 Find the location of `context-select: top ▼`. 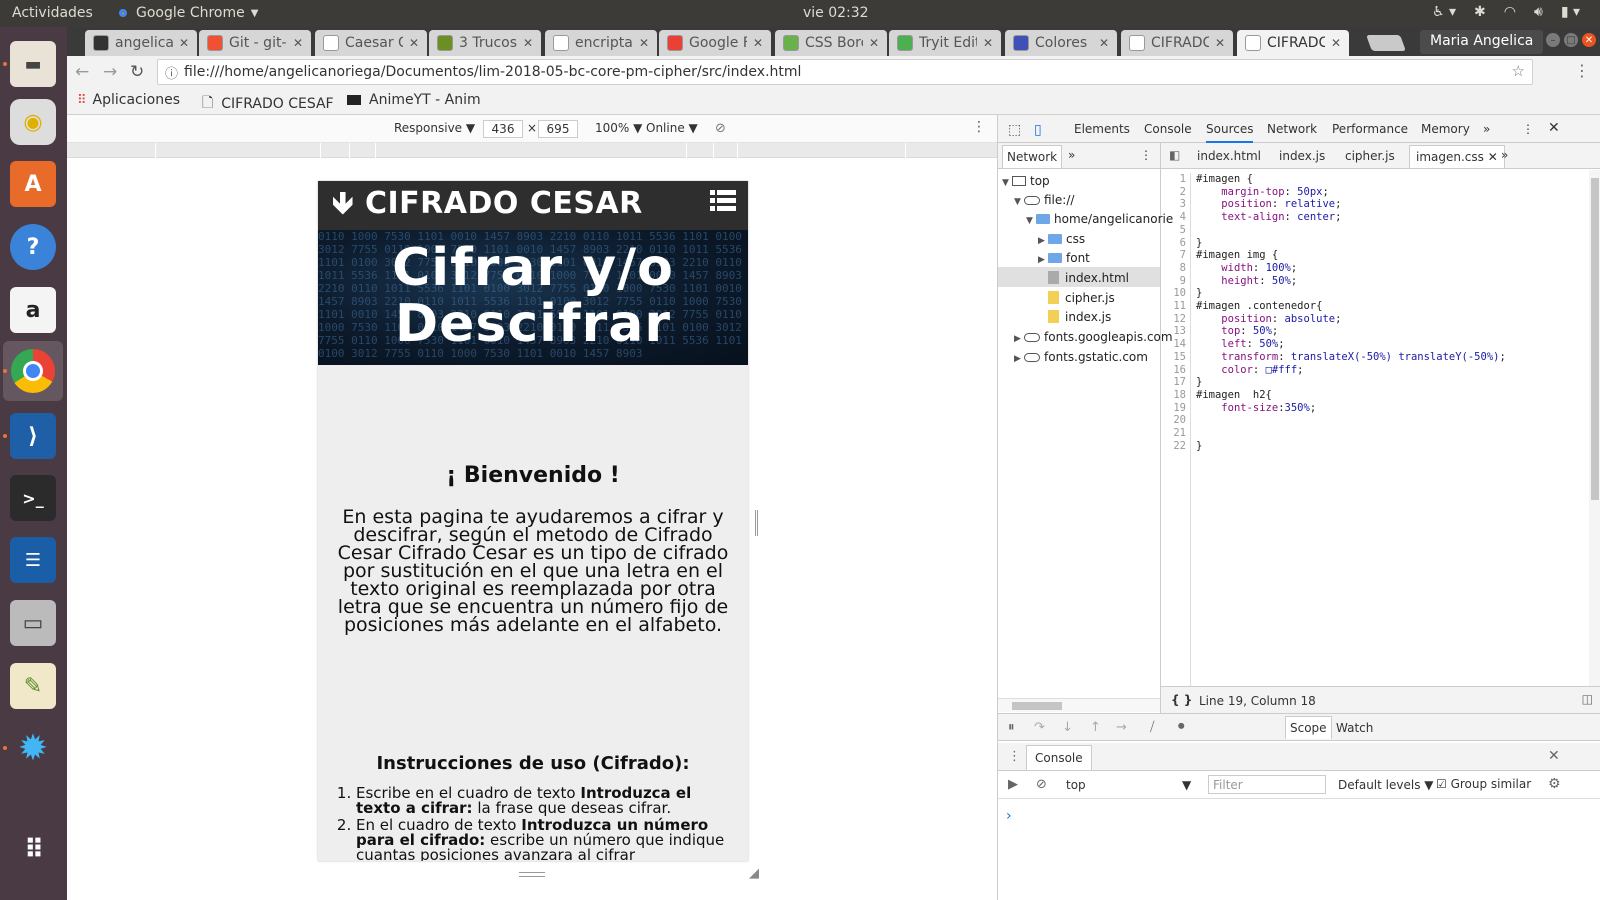

context-select: top ▼ is located at coordinates (1128, 785).